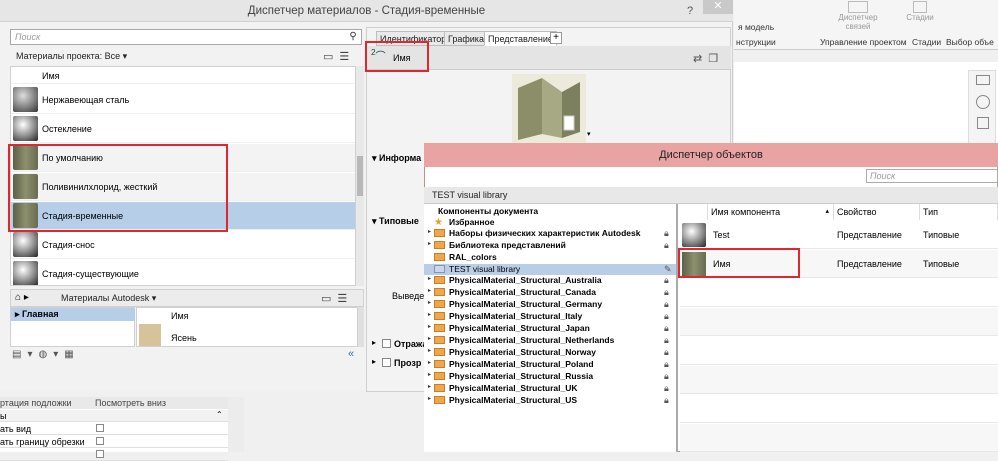 The height and width of the screenshot is (461, 998). I want to click on ribbon-label-phases: Стадии, so click(927, 42).